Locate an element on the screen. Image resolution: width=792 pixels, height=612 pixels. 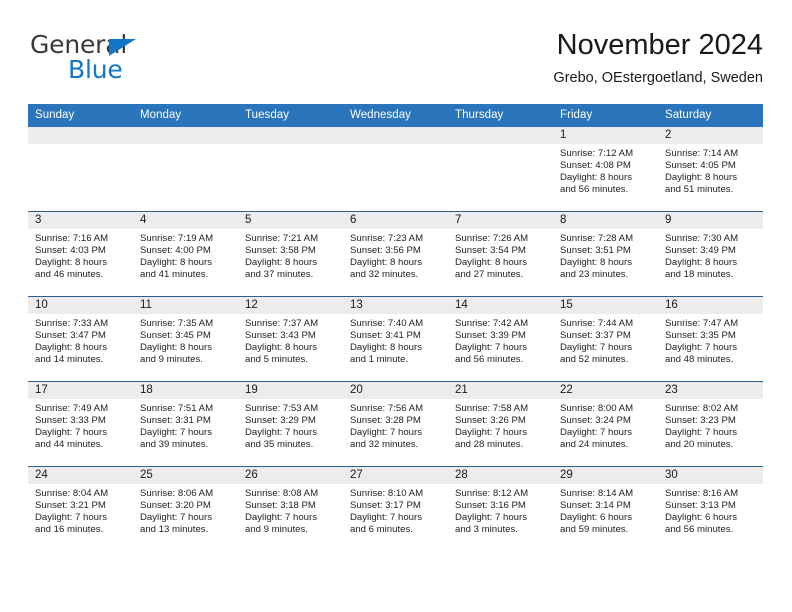
day-info-line: Sunrise: 8:08 AM is located at coordinates (282, 493).